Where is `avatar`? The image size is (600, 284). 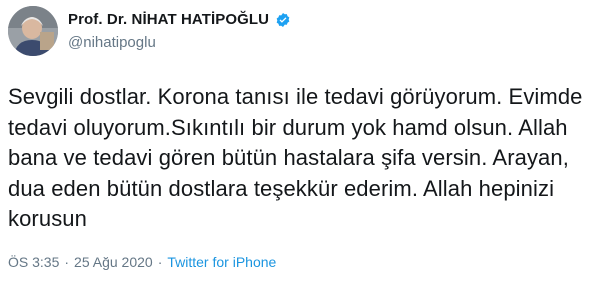
avatar is located at coordinates (33, 31).